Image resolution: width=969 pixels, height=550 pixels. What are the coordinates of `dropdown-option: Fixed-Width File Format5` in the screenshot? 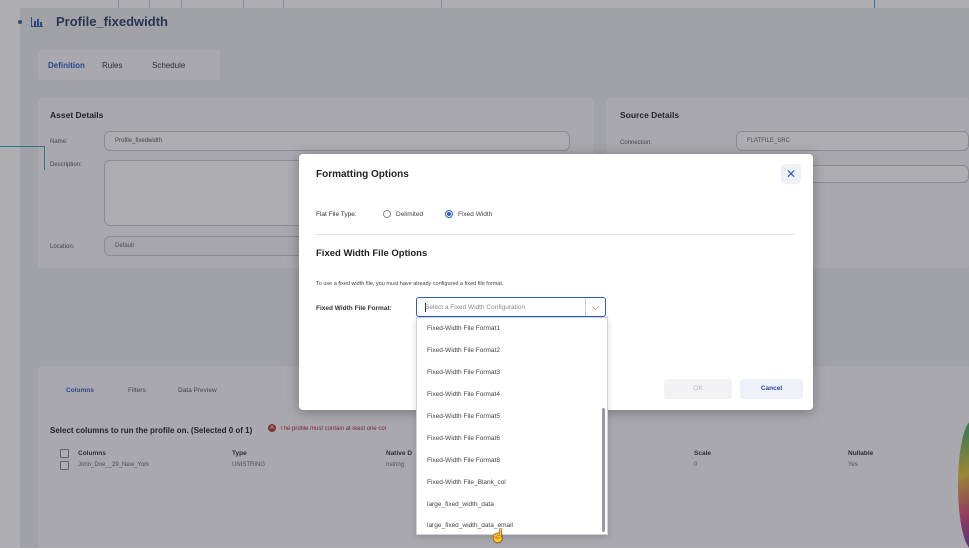 It's located at (463, 416).